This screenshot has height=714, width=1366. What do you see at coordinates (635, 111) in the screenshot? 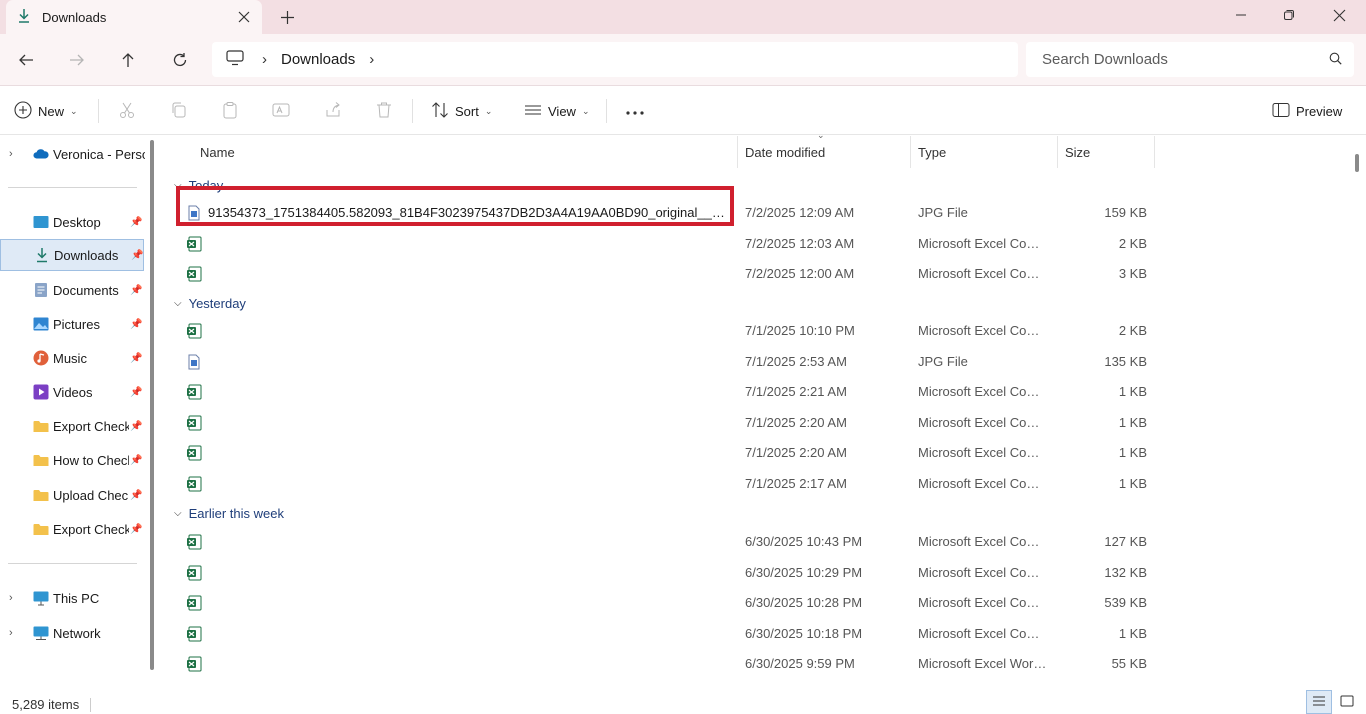
I see `more-options-button` at bounding box center [635, 111].